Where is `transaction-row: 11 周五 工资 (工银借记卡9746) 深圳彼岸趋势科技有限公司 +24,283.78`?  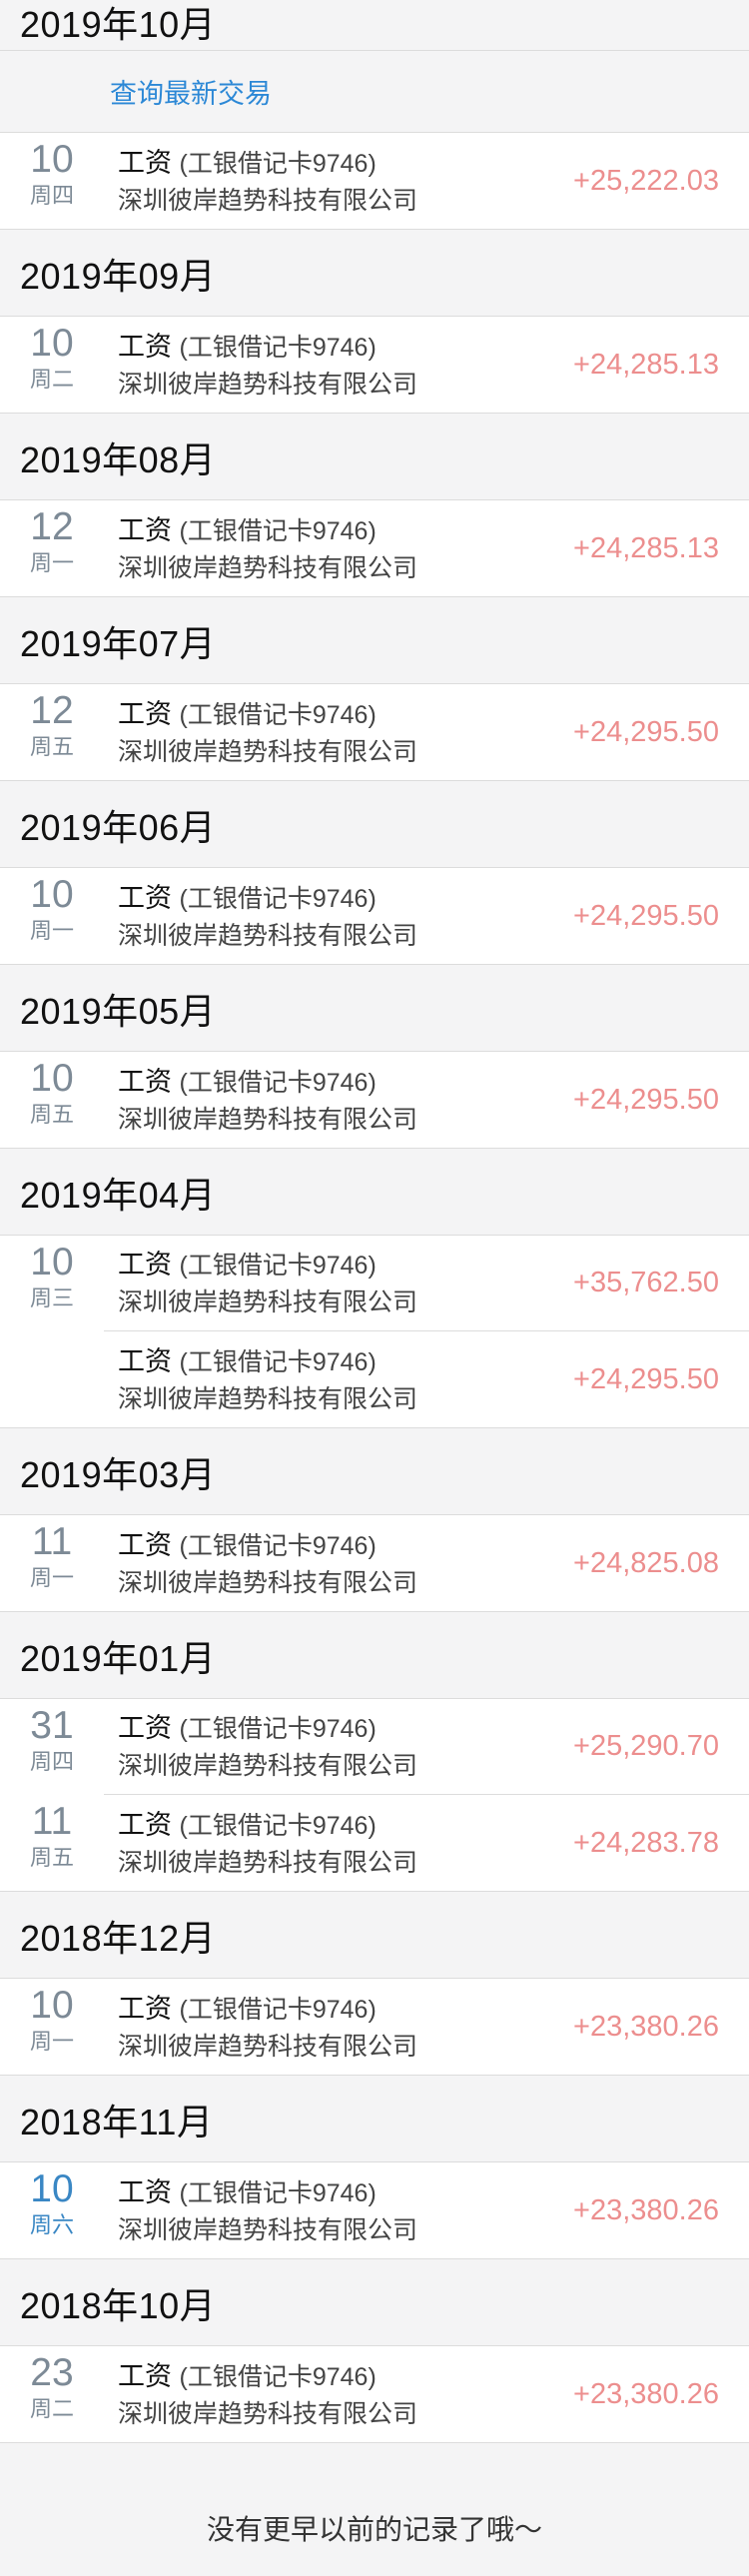 transaction-row: 11 周五 工资 (工银借记卡9746) 深圳彼岸趋势科技有限公司 +24,283.78 is located at coordinates (374, 1843).